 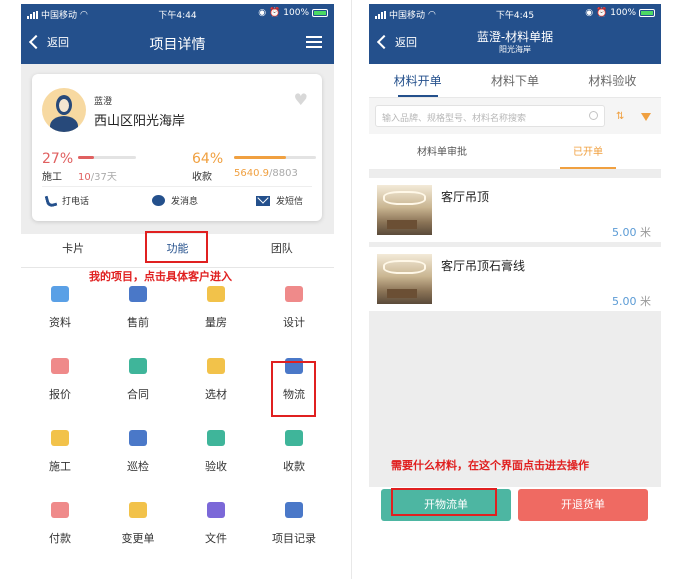 What do you see at coordinates (202, 177) in the screenshot?
I see `payment-label: 收款` at bounding box center [202, 177].